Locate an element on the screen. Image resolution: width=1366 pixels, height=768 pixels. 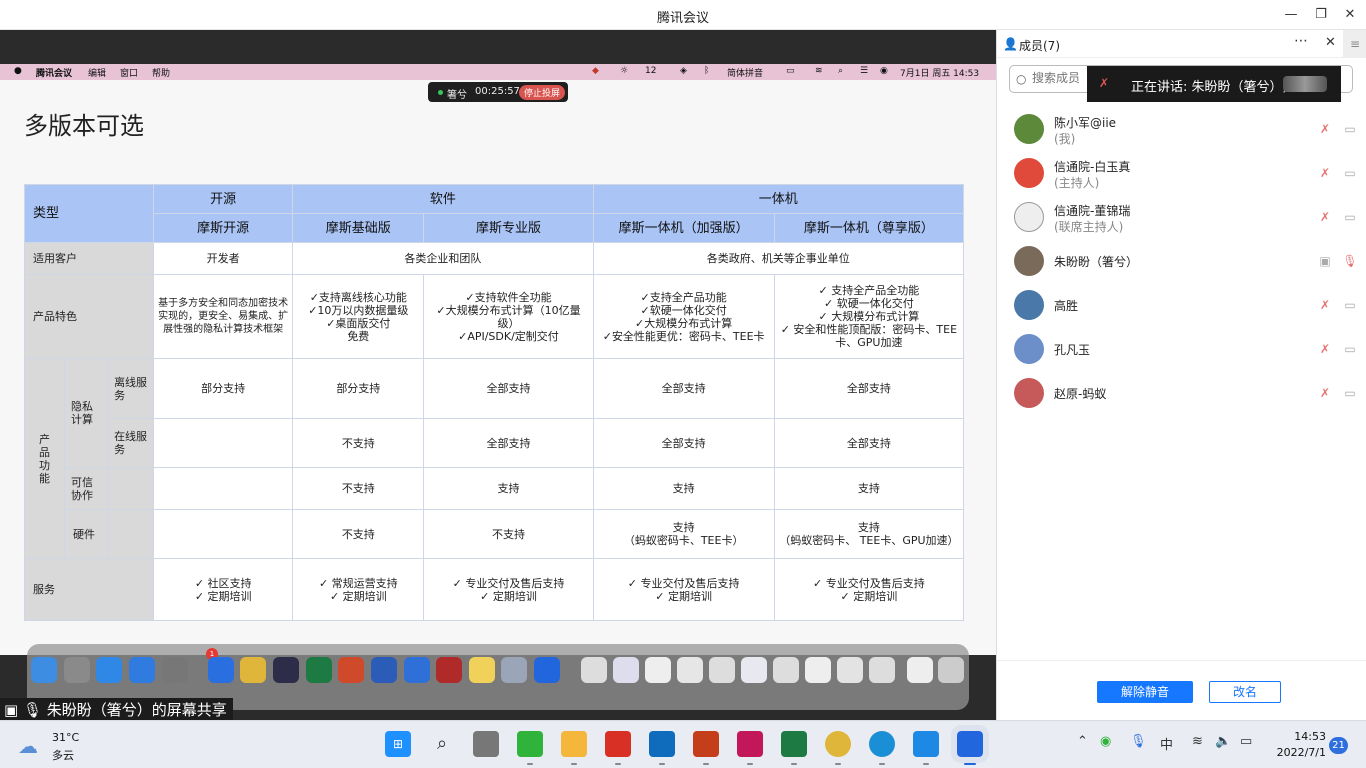
edge-icon is located at coordinates (882, 744).